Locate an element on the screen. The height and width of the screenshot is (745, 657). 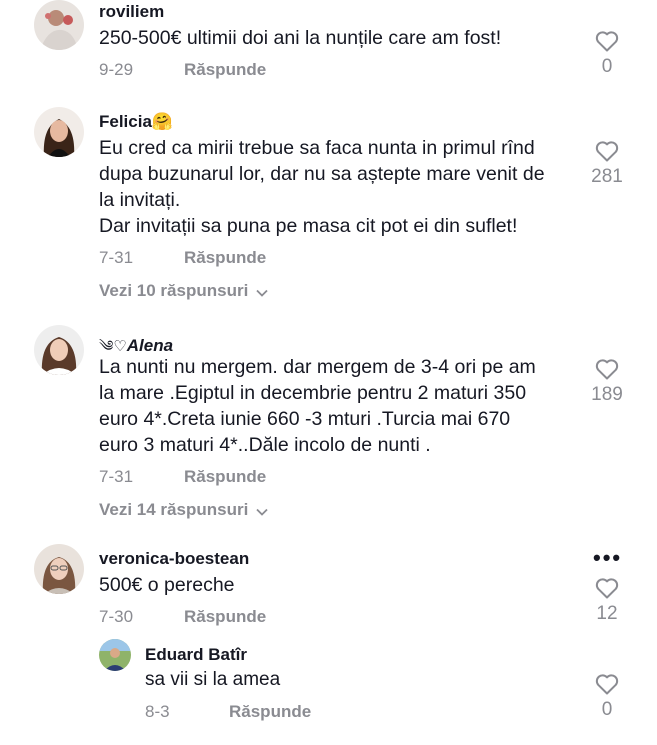
like-count: 189 is located at coordinates (607, 394).